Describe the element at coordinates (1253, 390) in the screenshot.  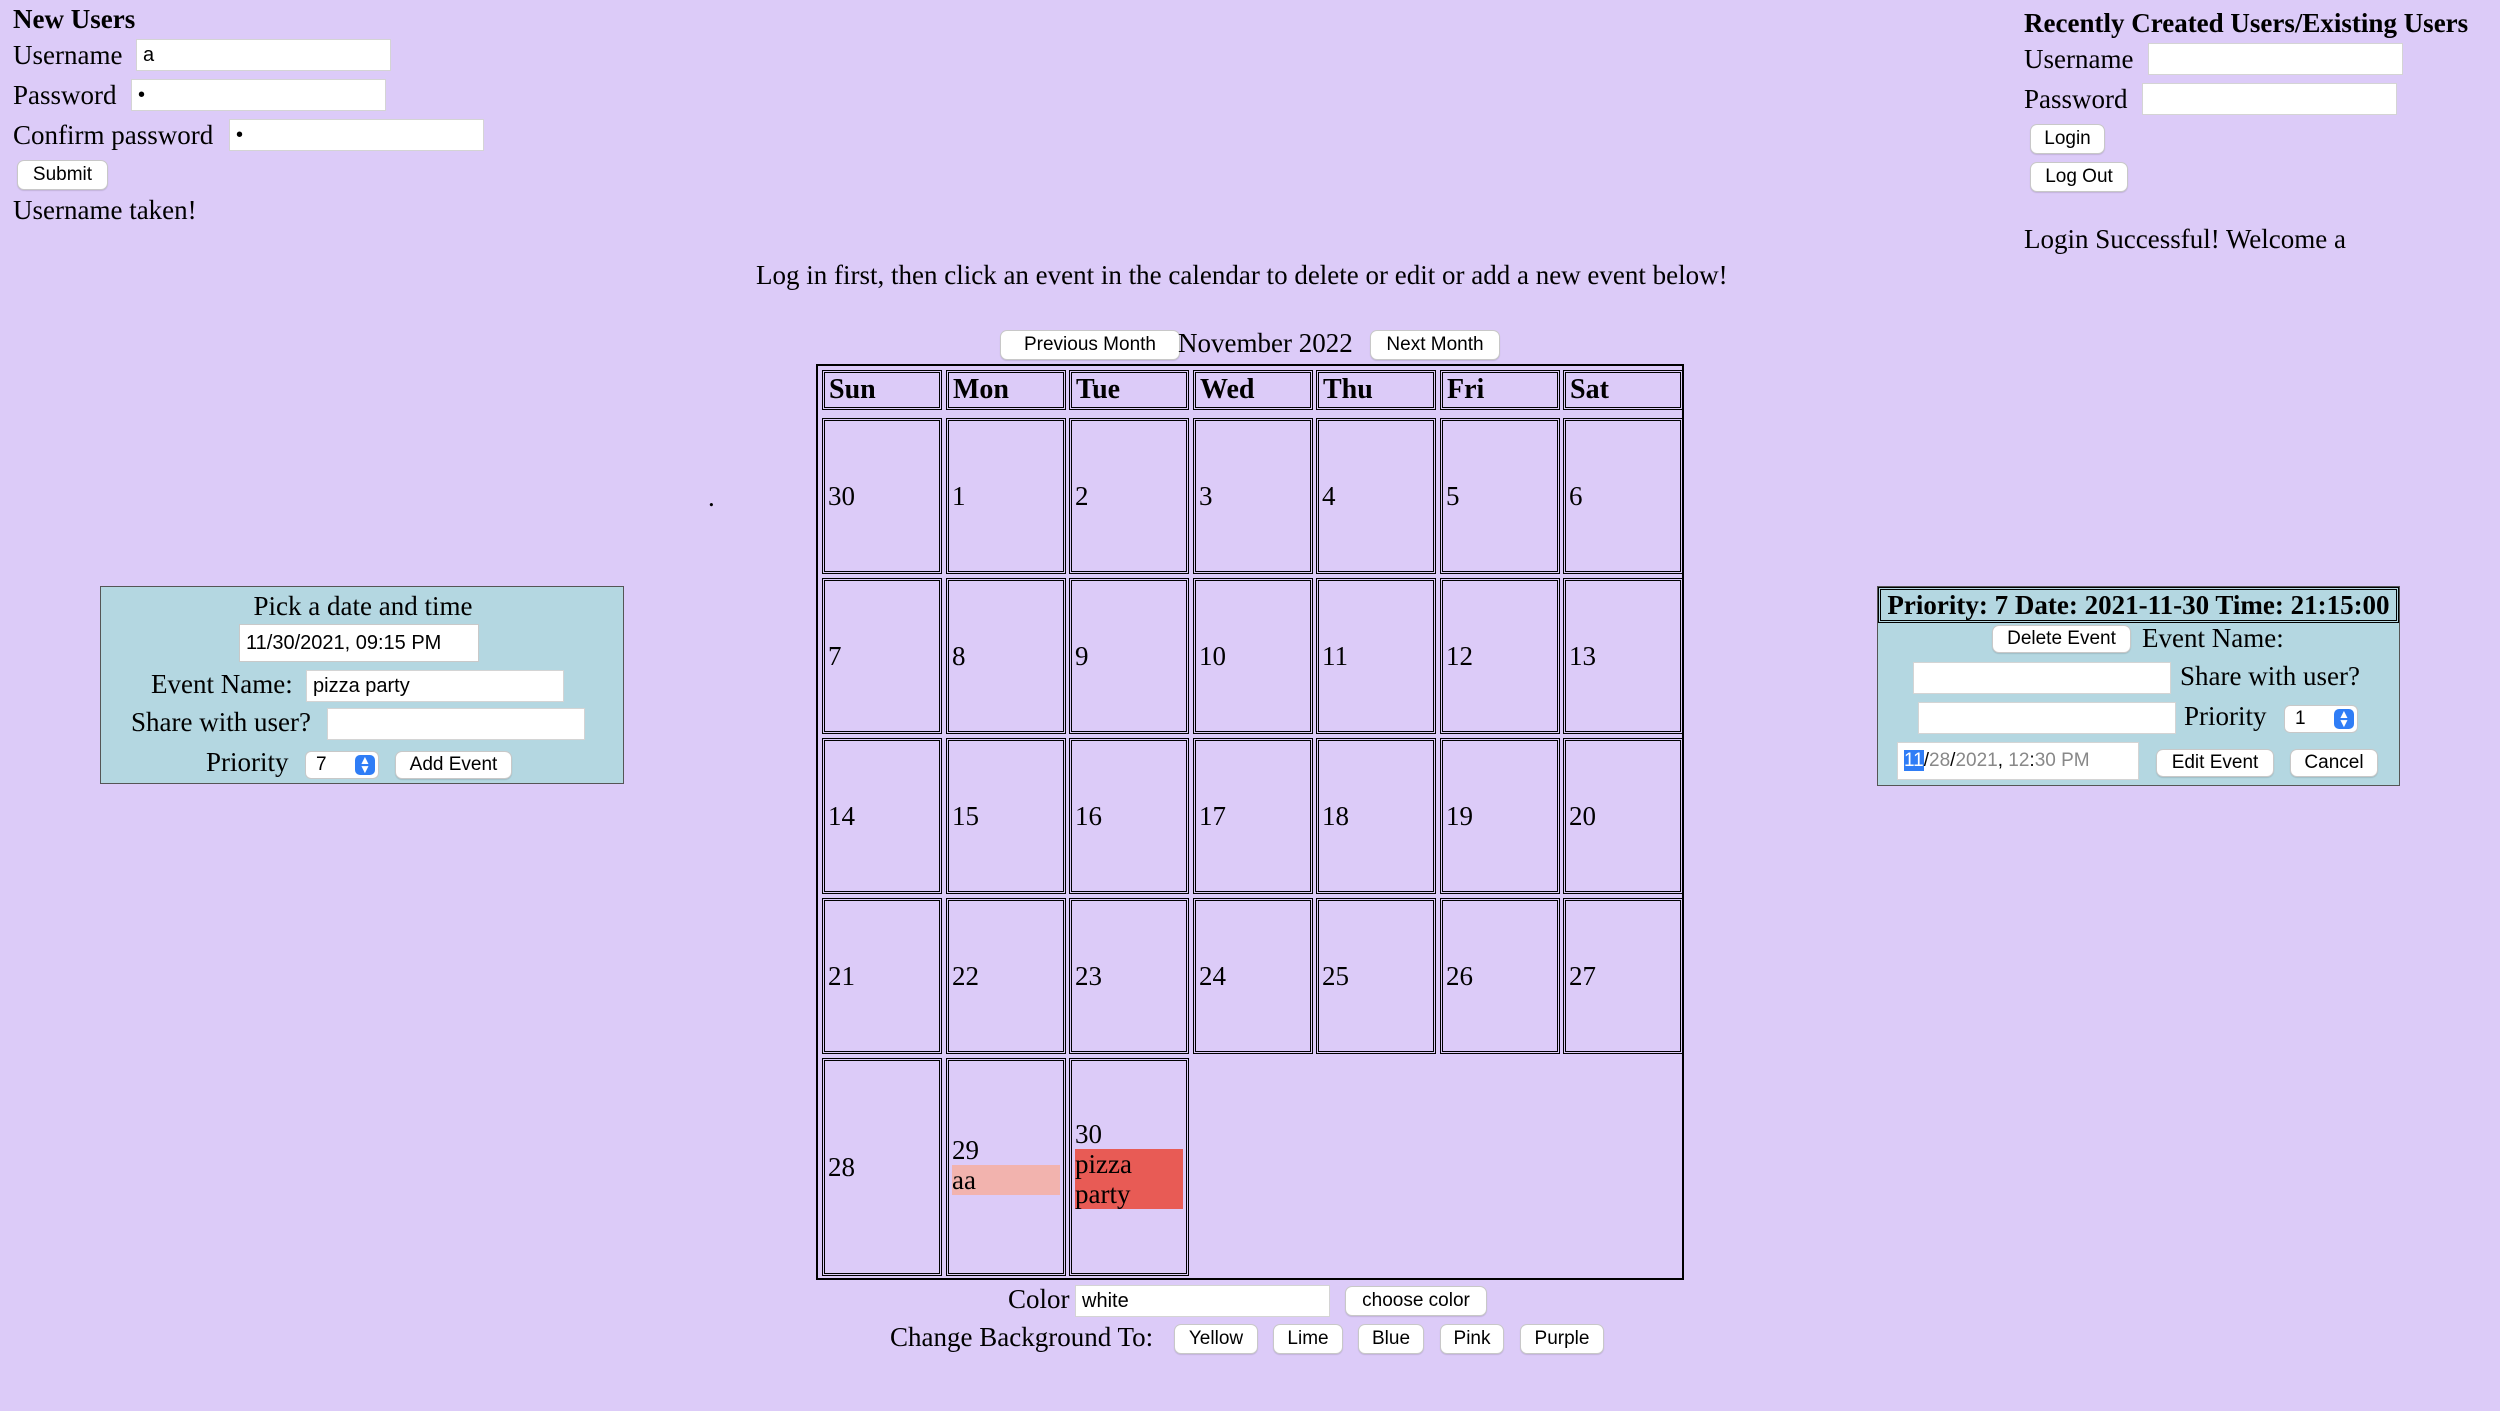
I see `weekday-header: Wed` at that location.